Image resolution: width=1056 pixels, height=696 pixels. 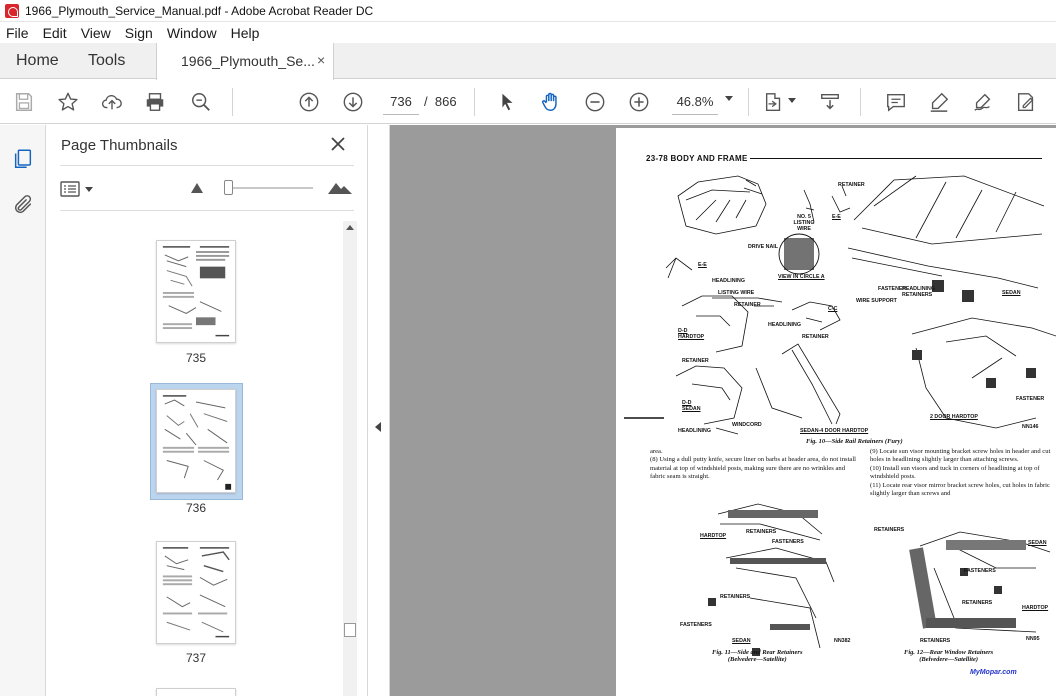 What do you see at coordinates (595, 102) in the screenshot?
I see `zoom-out-icon` at bounding box center [595, 102].